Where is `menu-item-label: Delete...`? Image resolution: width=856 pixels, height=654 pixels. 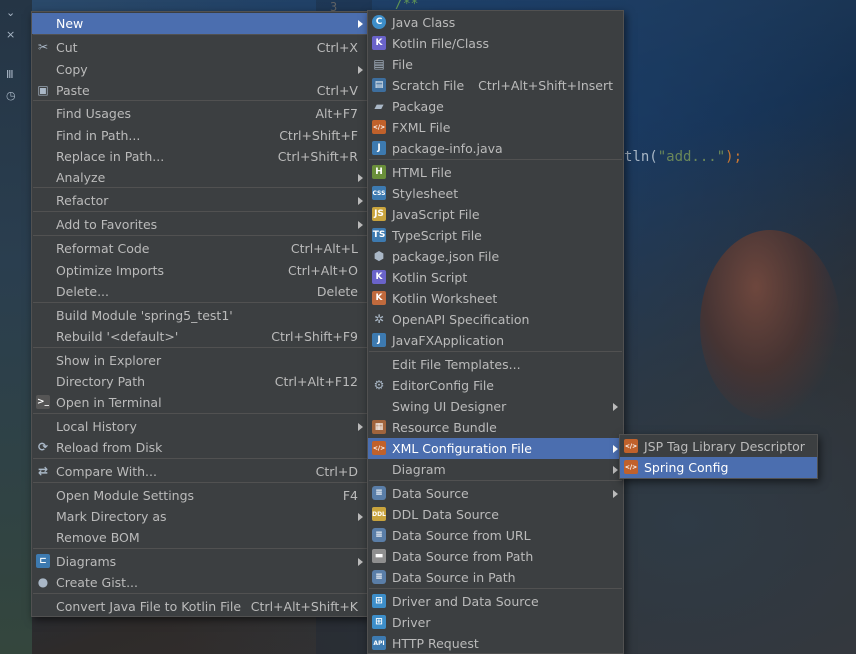 menu-item-label: Delete... is located at coordinates (82, 291).